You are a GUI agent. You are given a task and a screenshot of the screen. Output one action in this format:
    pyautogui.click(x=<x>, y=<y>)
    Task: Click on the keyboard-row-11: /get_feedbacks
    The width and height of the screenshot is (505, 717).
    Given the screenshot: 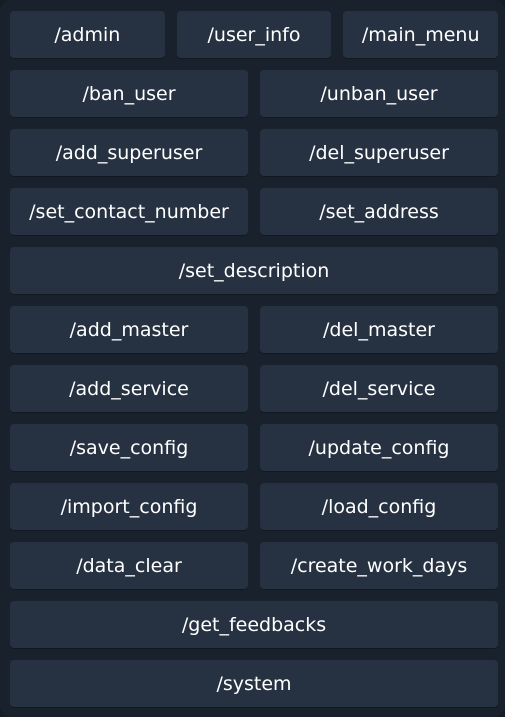 What is the action you would take?
    pyautogui.click(x=254, y=624)
    